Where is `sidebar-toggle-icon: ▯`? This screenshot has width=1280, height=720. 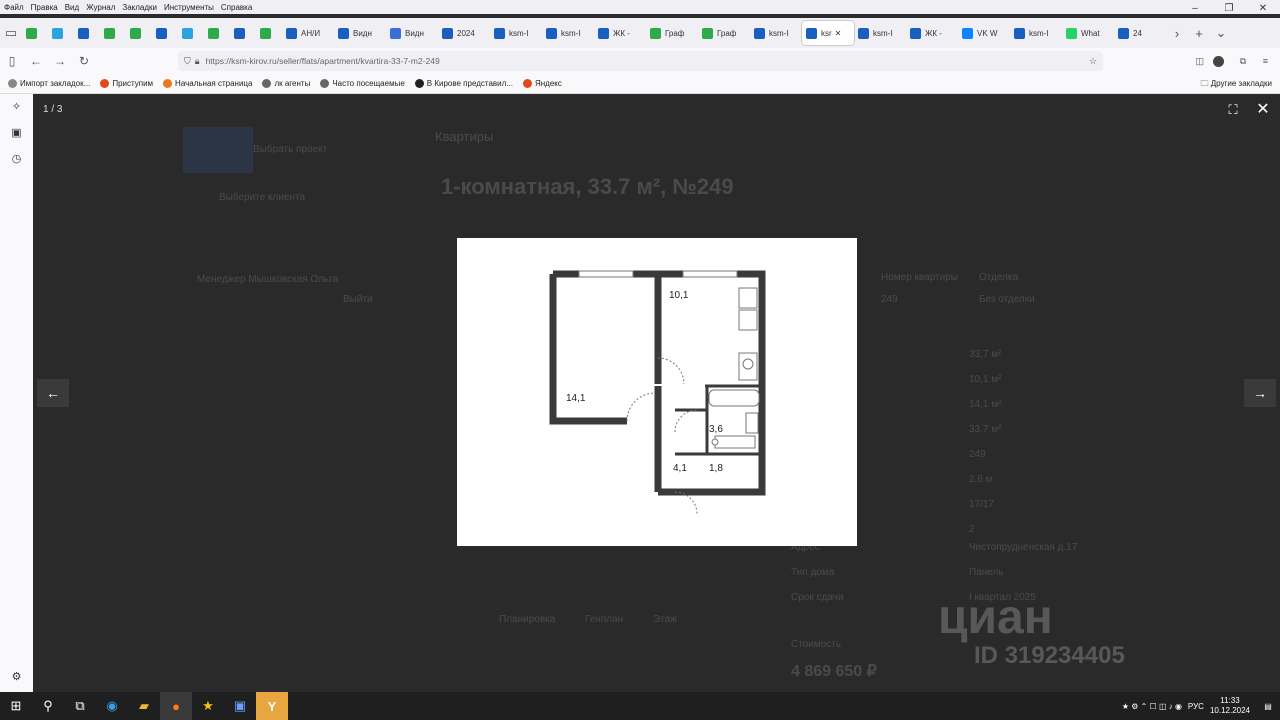
sidebar-toggle-icon: ▯ is located at coordinates (12, 61).